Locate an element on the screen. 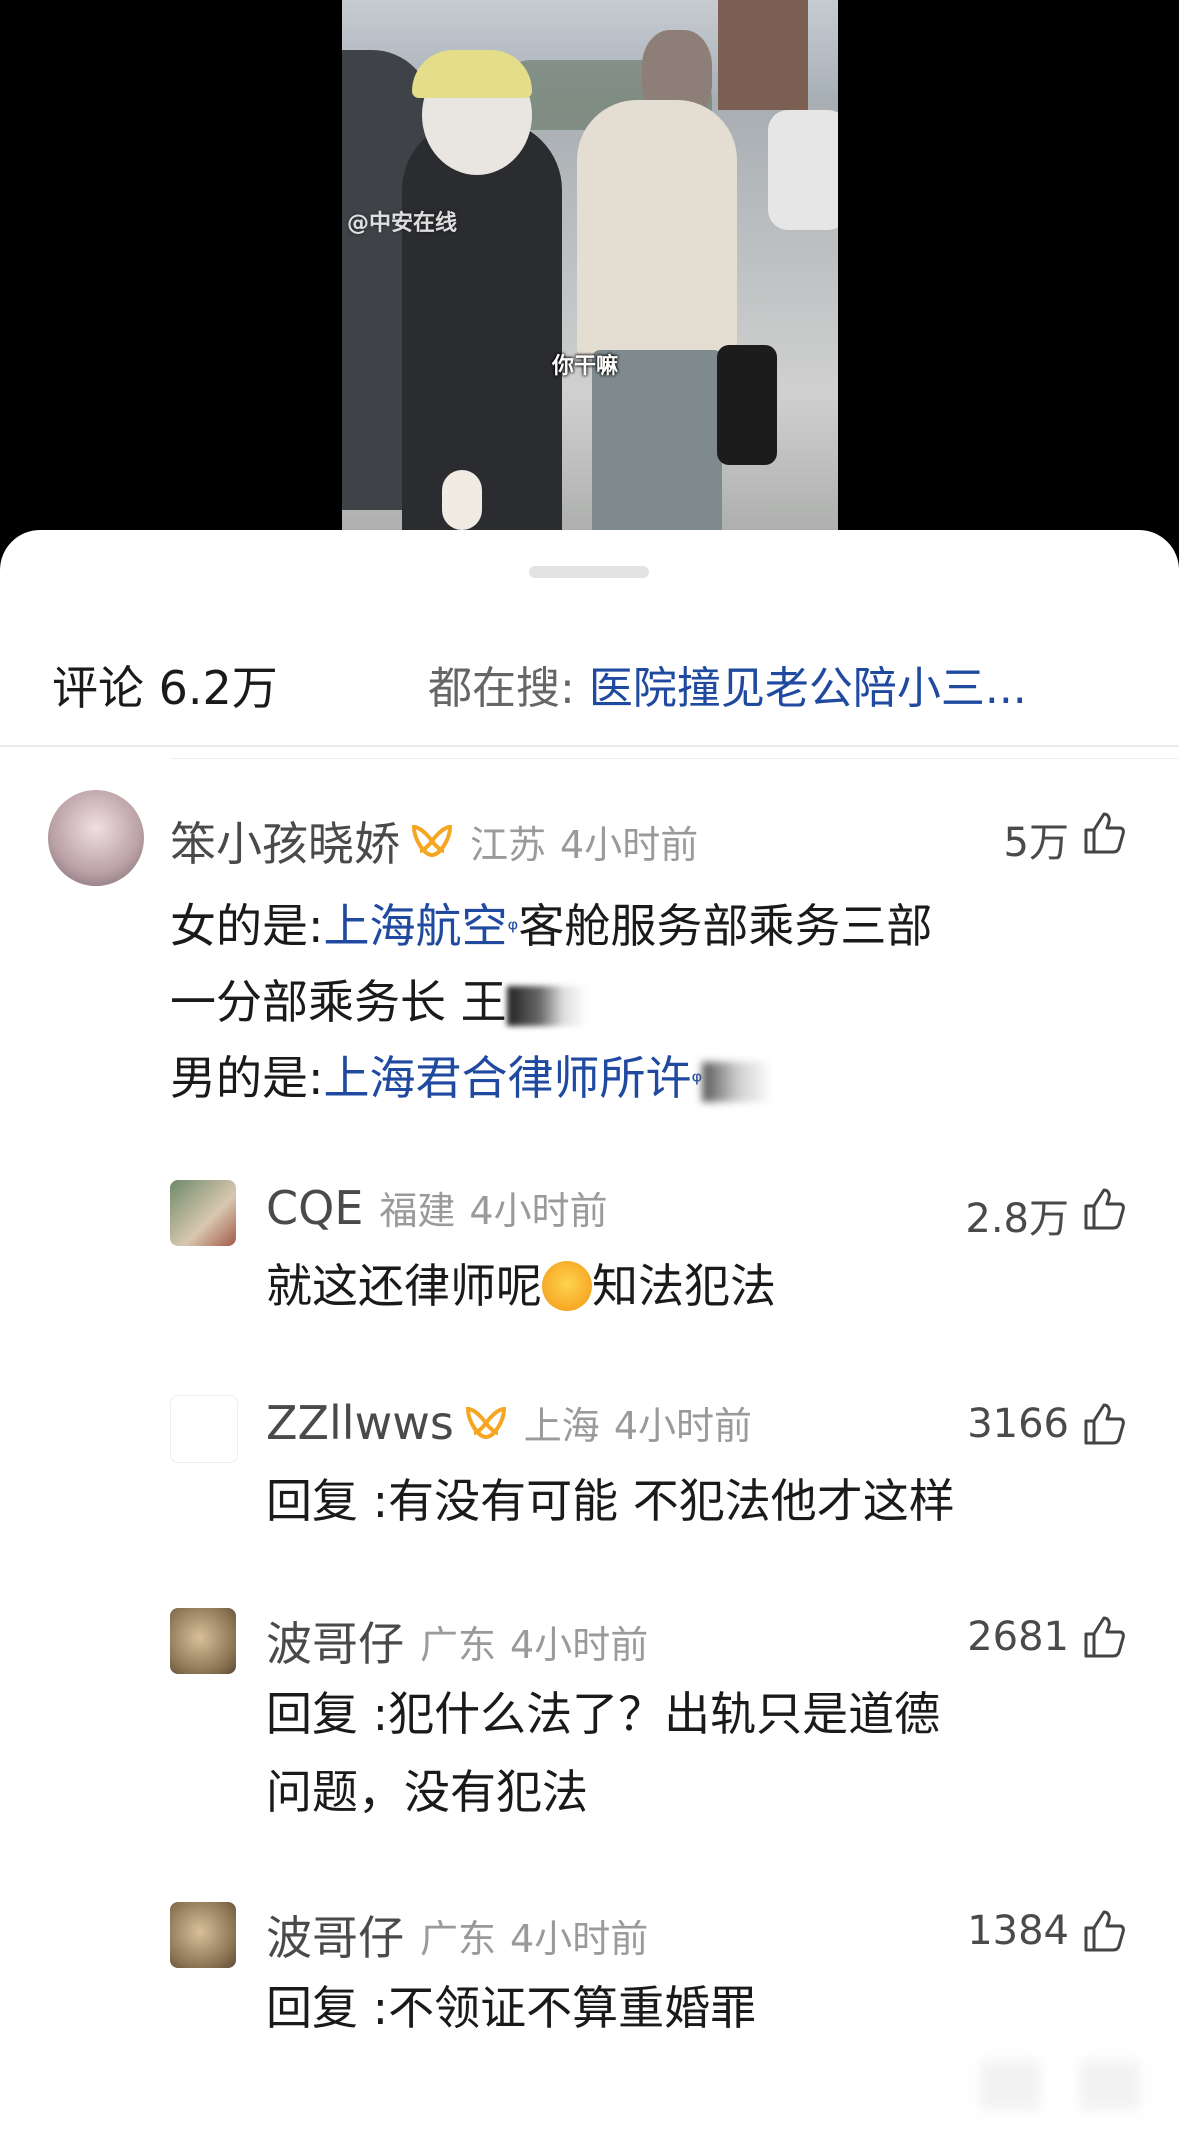 The height and width of the screenshot is (2130, 1179). like-count: 2681 is located at coordinates (1018, 1637).